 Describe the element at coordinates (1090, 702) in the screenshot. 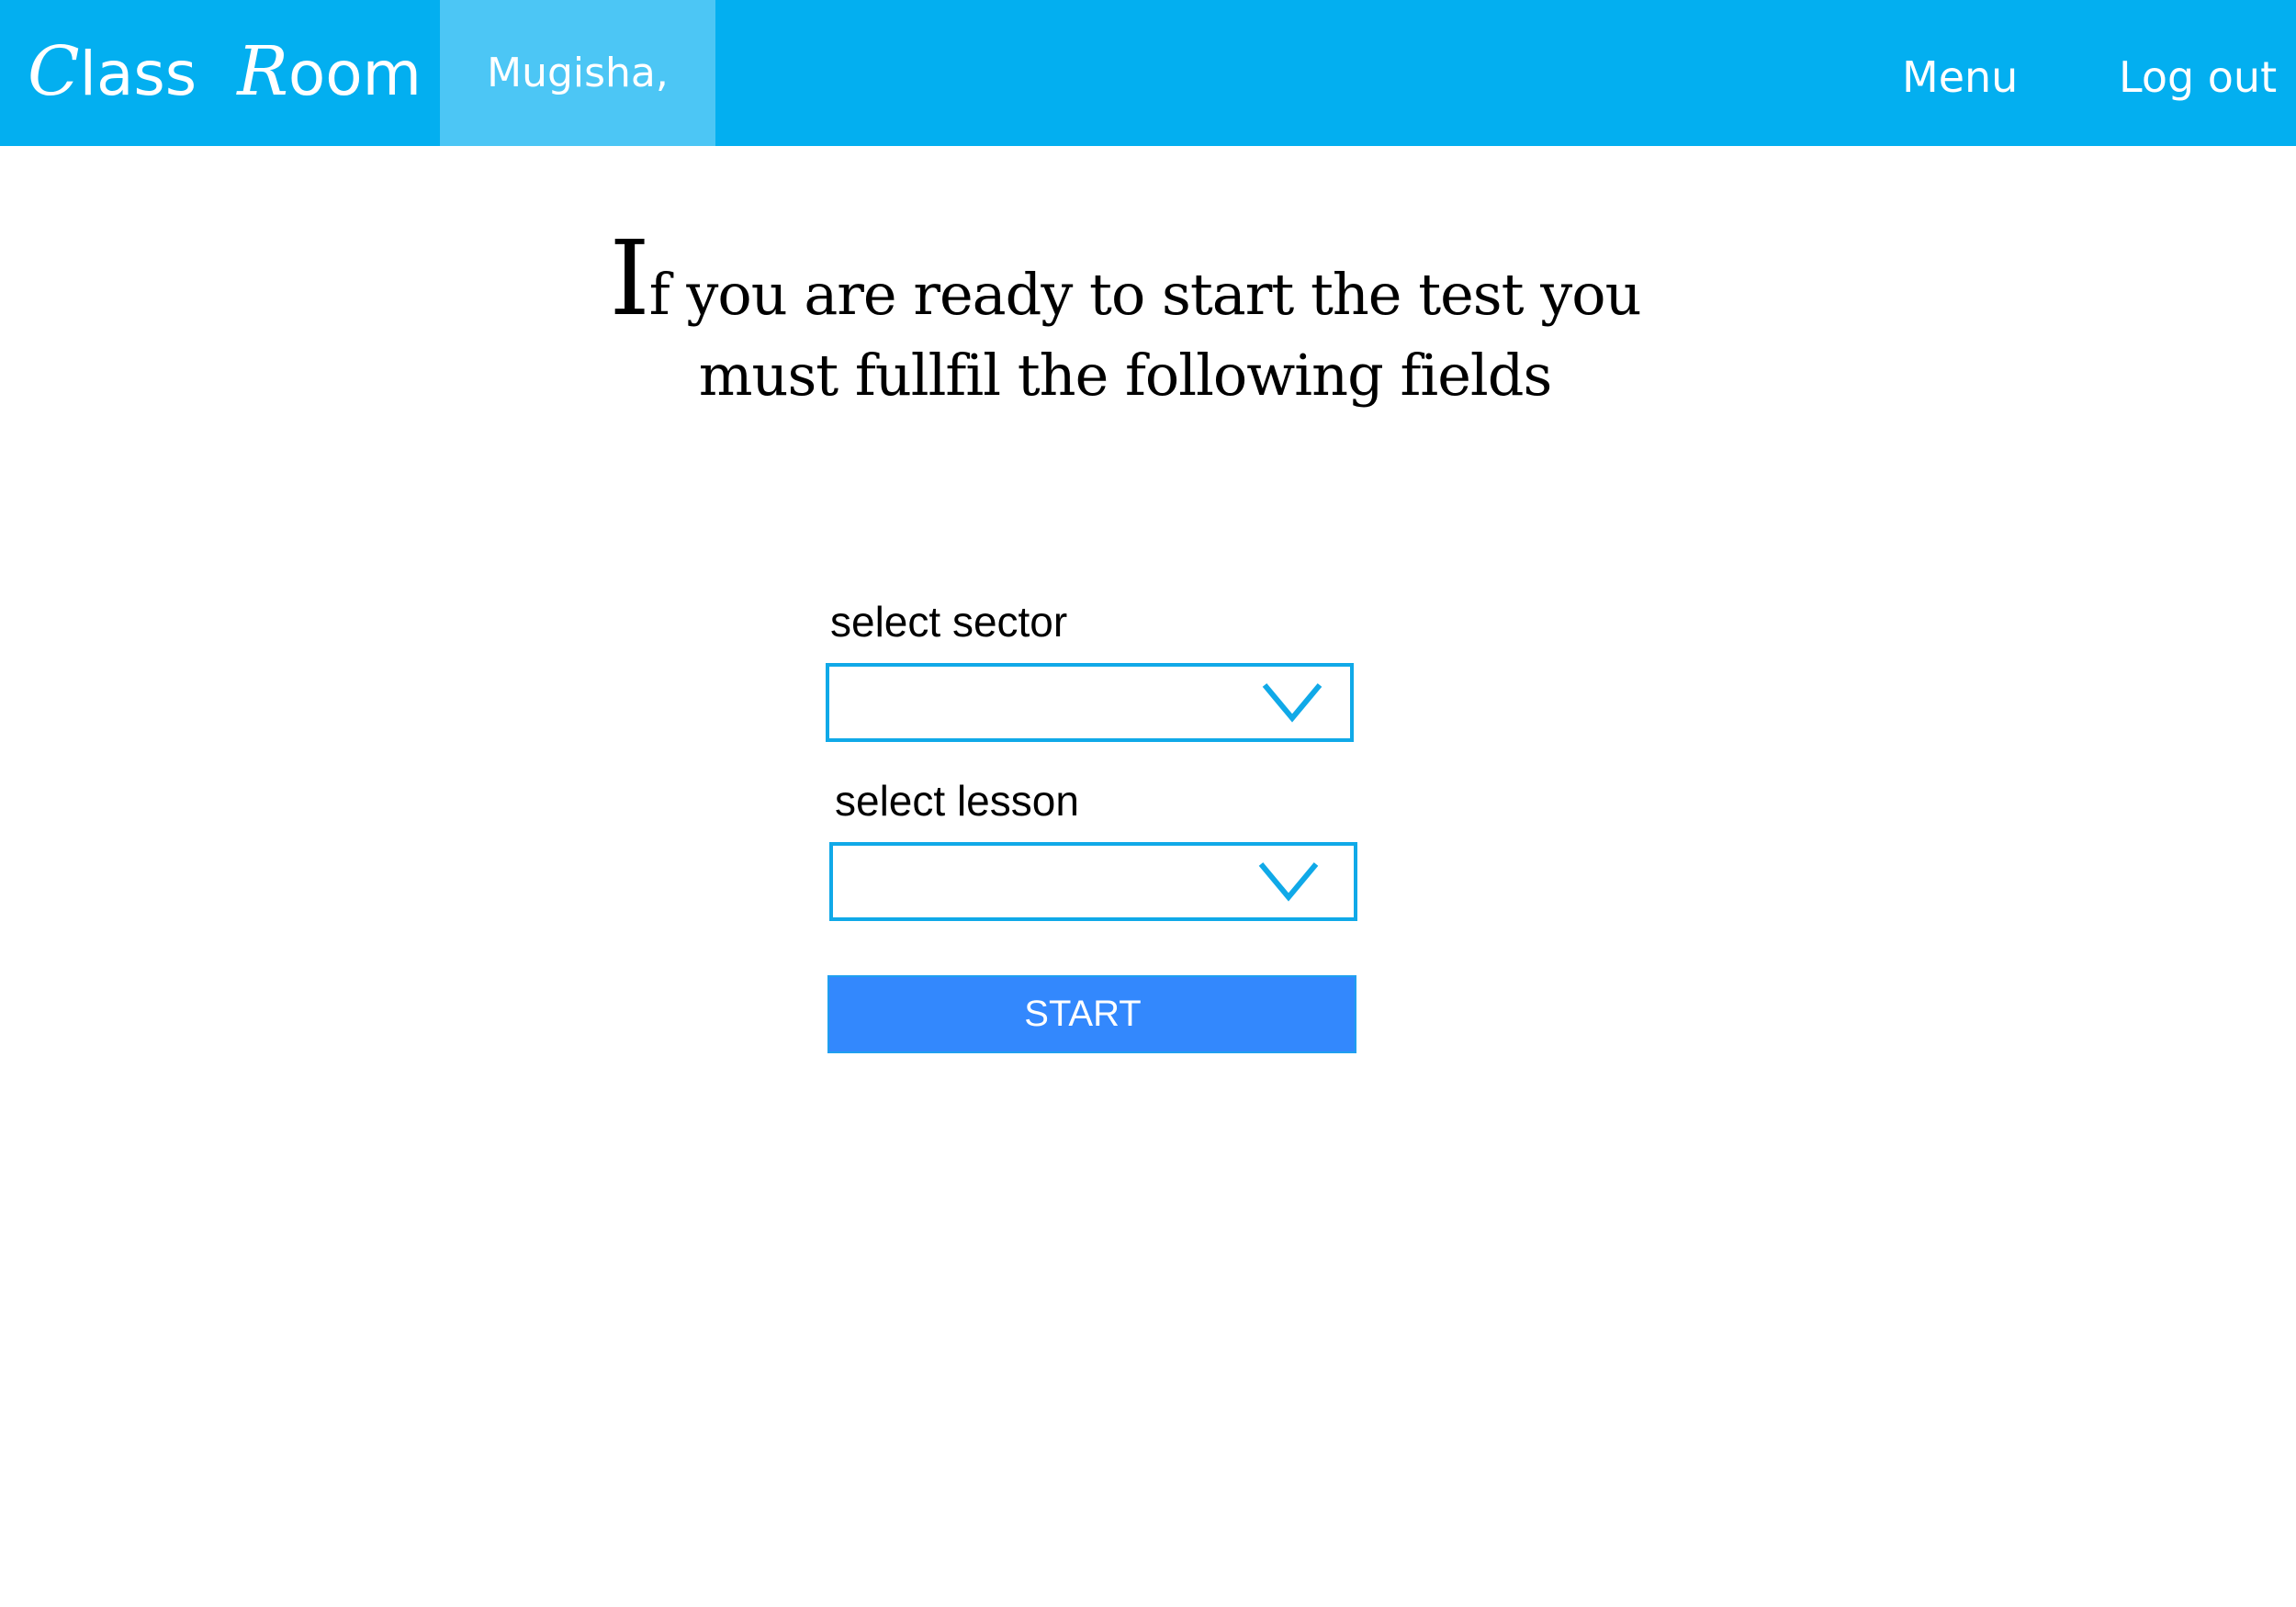

I see `sector-select` at that location.